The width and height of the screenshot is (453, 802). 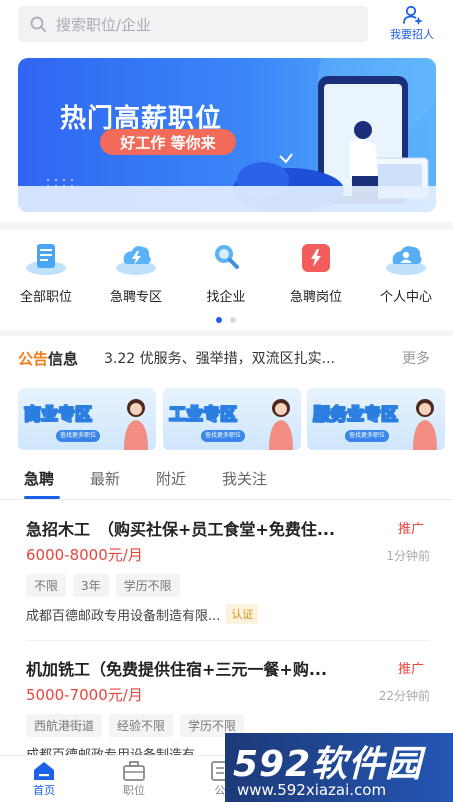 I want to click on top-header: 搜索职位/企业 我要招人, so click(x=226, y=24).